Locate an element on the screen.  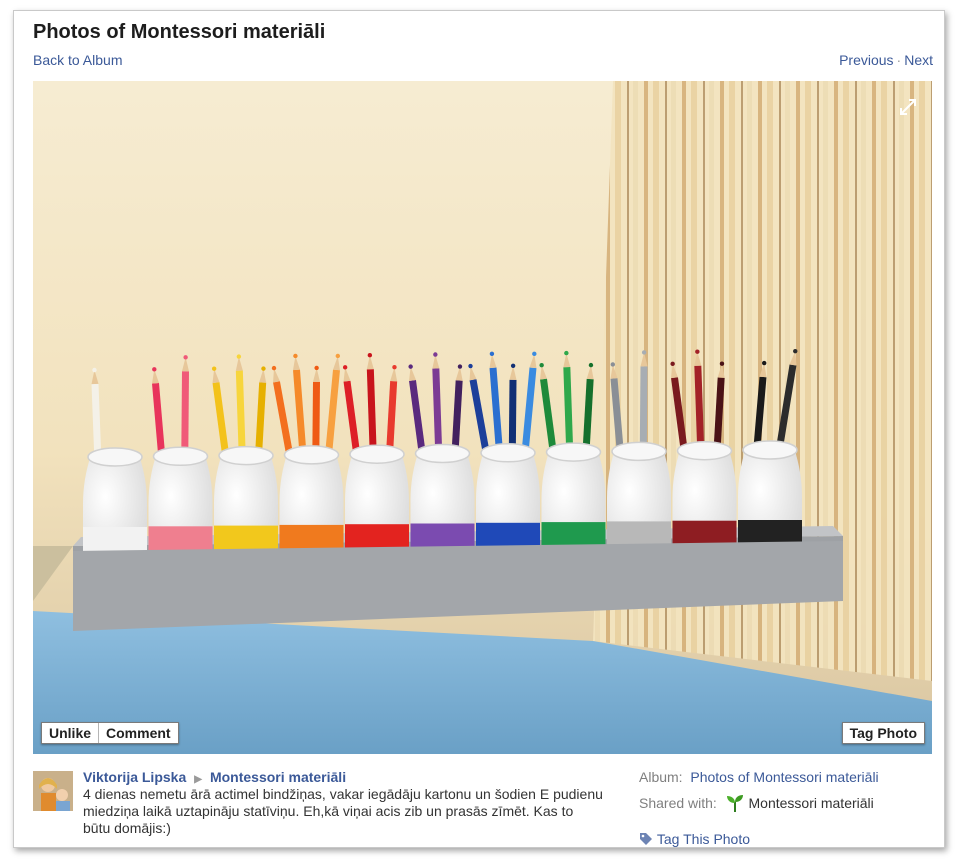
avatar is located at coordinates (53, 791).